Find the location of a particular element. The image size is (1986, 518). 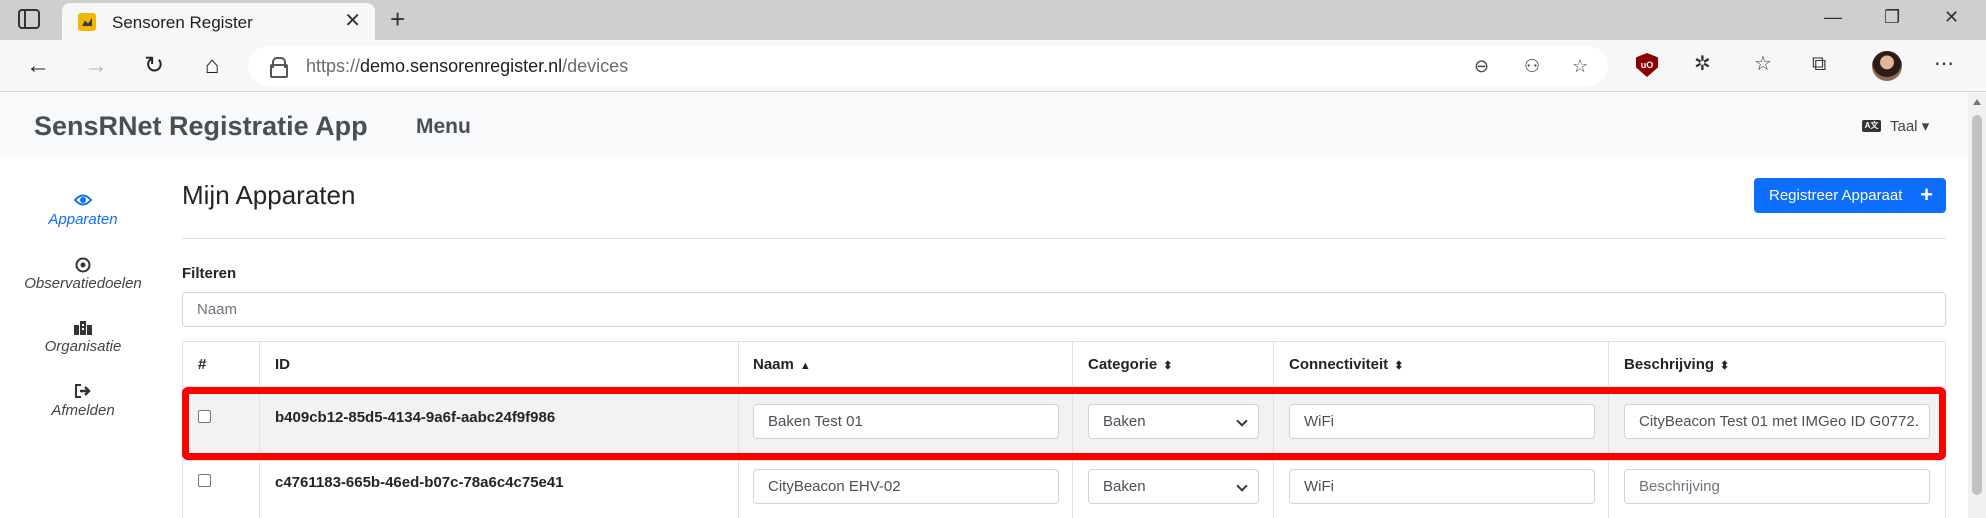

forward-icon: → is located at coordinates (96, 66).